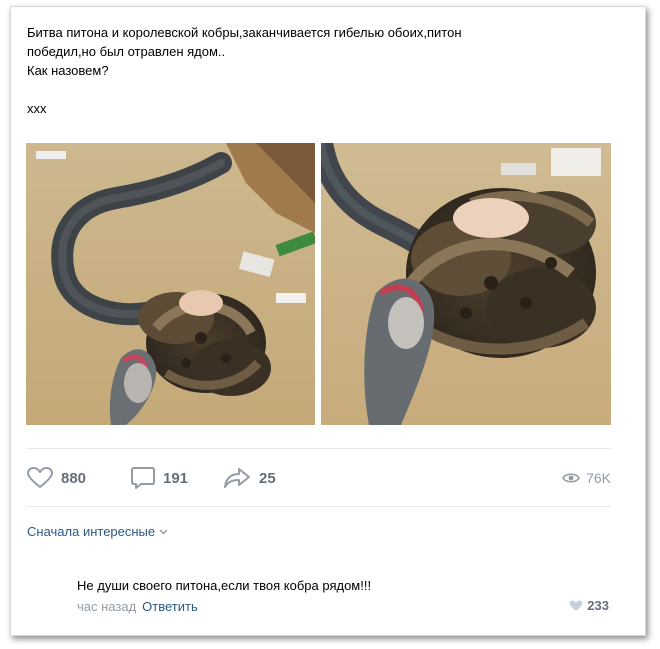 This screenshot has height=649, width=660. Describe the element at coordinates (319, 506) in the screenshot. I see `comments-divider` at that location.